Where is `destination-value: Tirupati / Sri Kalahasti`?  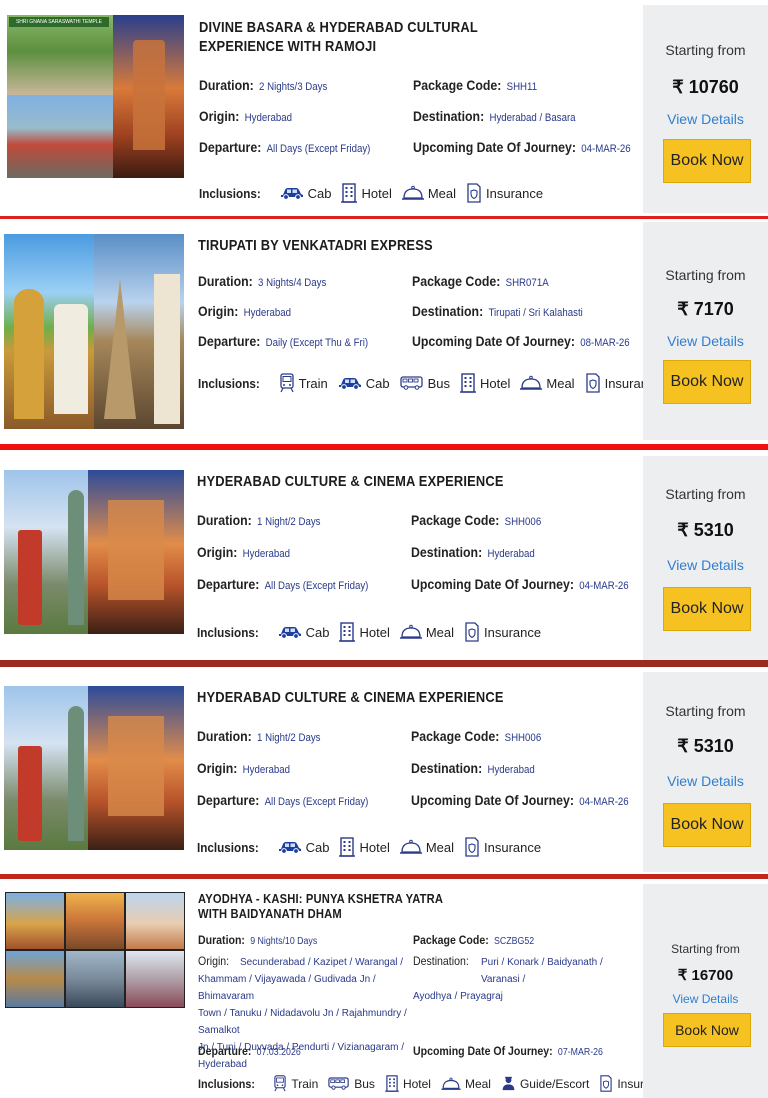 destination-value: Tirupati / Sri Kalahasti is located at coordinates (535, 313).